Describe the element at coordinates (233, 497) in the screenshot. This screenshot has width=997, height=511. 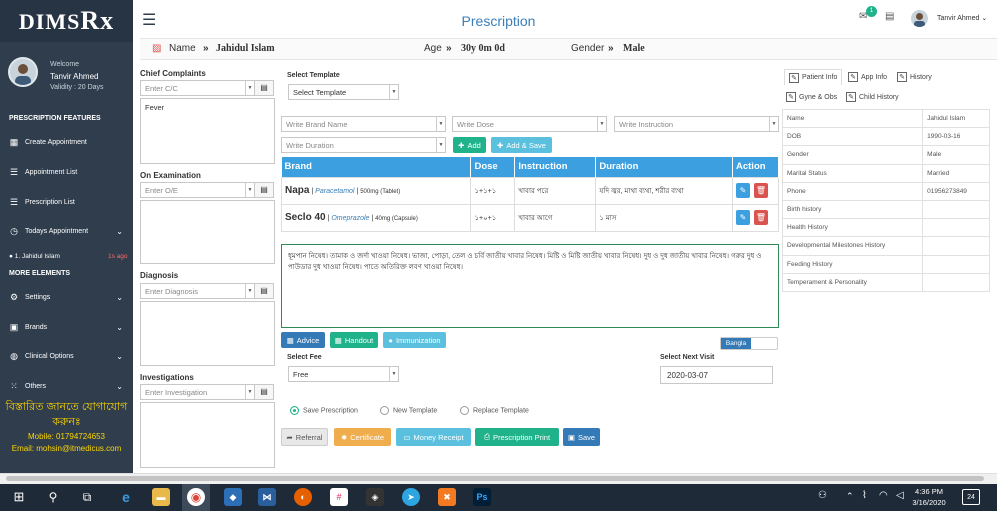
I see `teams-icon: ◆` at that location.